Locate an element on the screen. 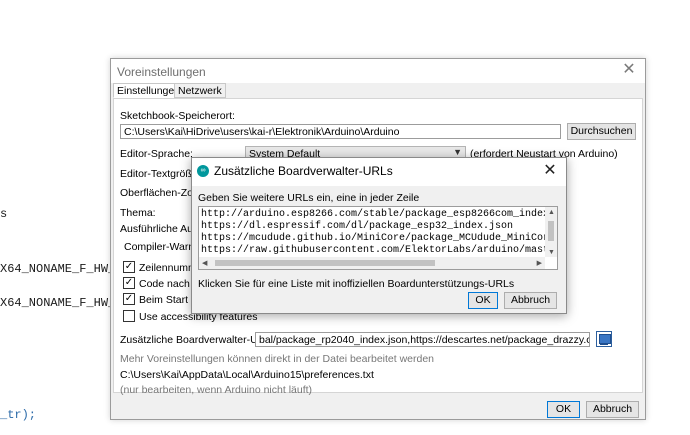 Image resolution: width=690 pixels, height=435 pixels. chevron-down-icon: ▼ is located at coordinates (457, 152).